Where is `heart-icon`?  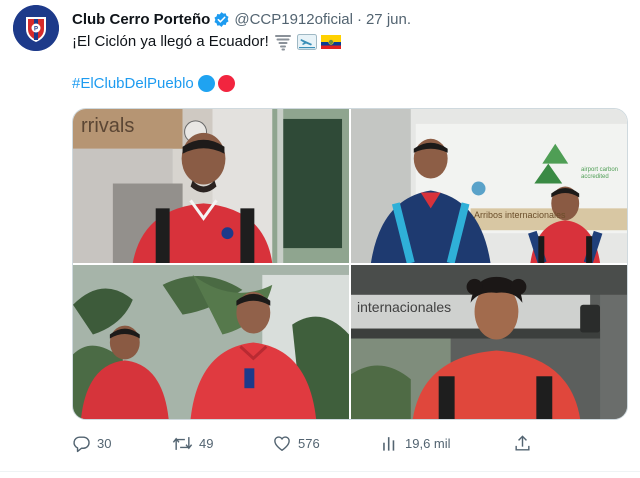 heart-icon is located at coordinates (282, 443).